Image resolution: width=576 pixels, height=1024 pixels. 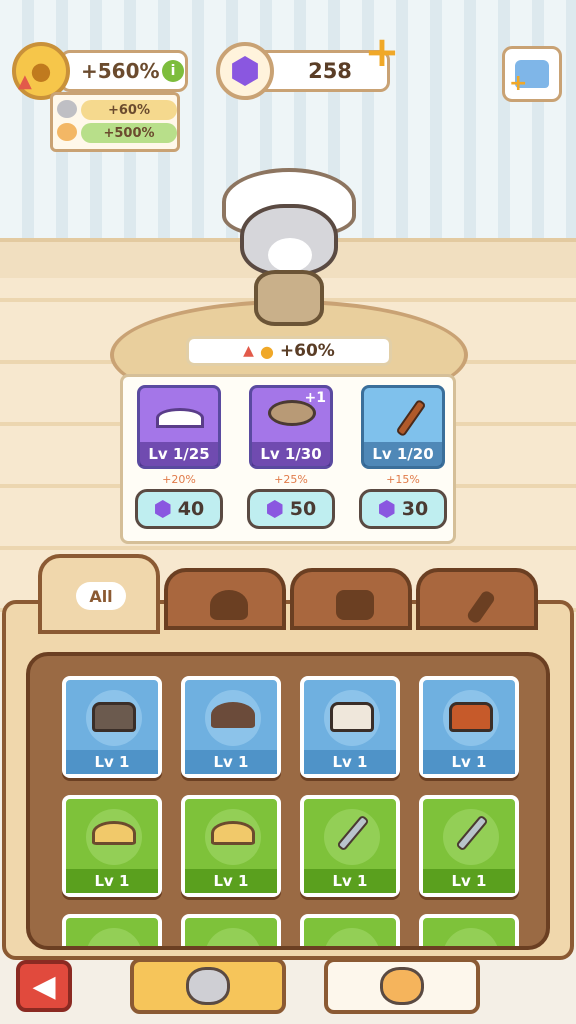 What do you see at coordinates (415, 509) in the screenshot?
I see `upgrade-cost: 30` at bounding box center [415, 509].